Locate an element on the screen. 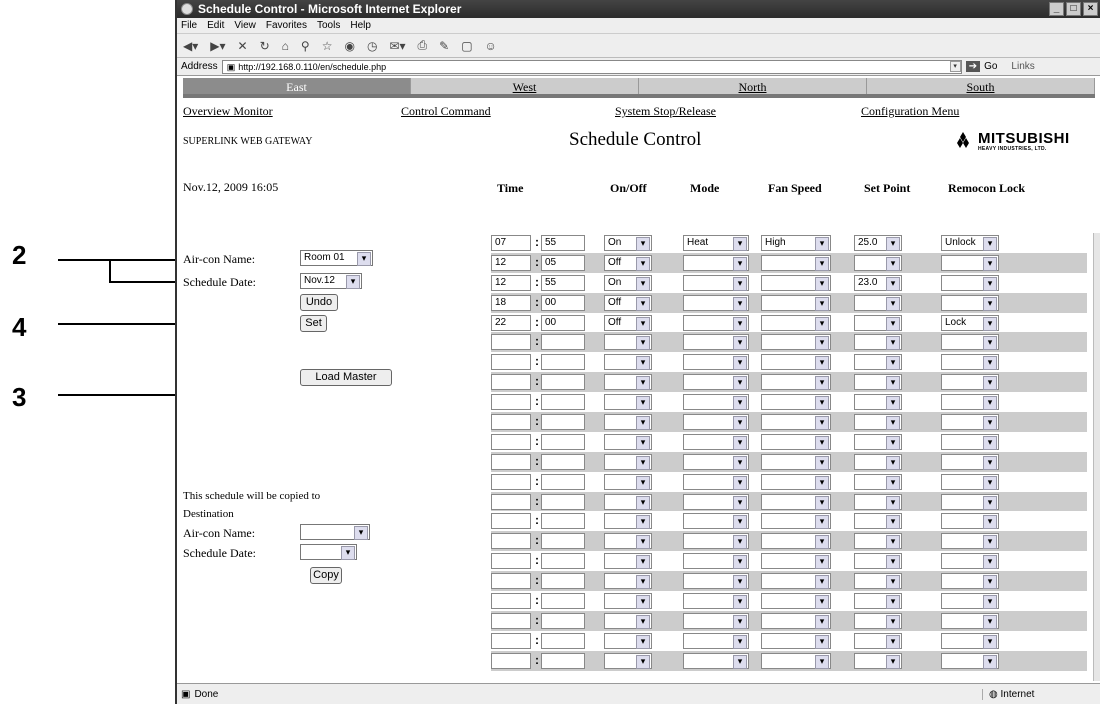  back-icon: ◀▾ is located at coordinates (190, 46).